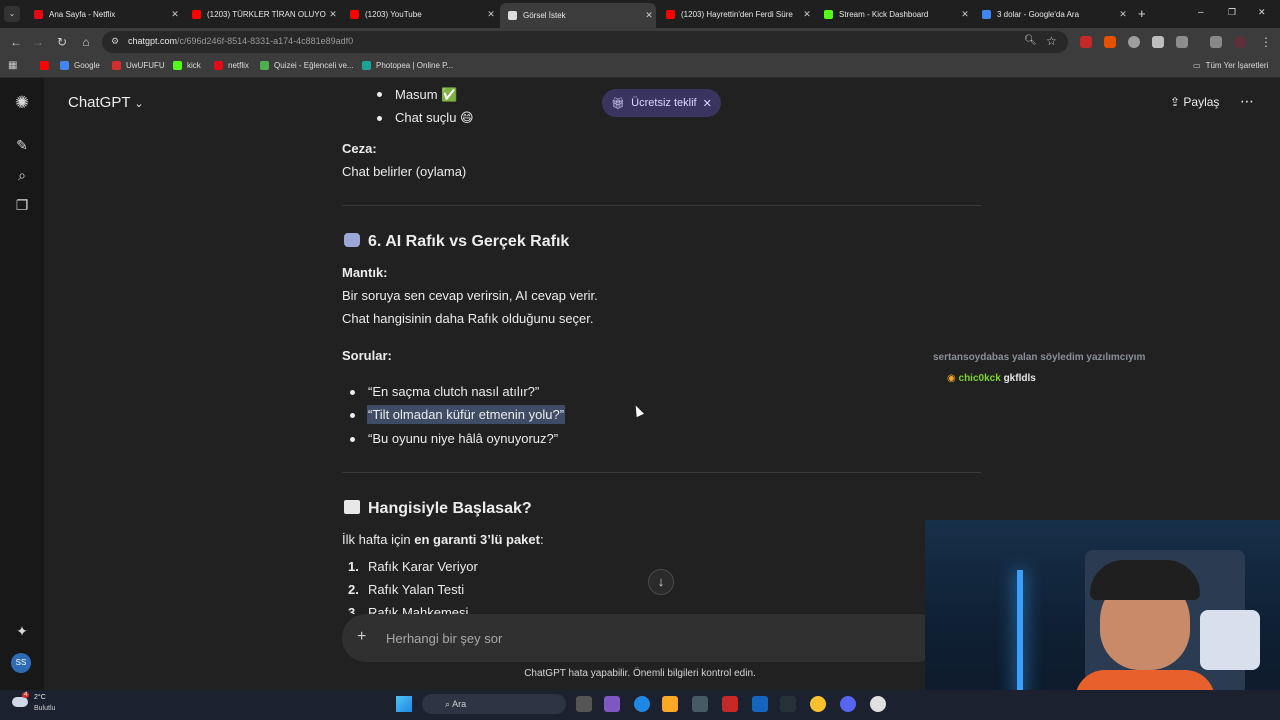 Image resolution: width=1280 pixels, height=720 pixels. I want to click on all-bookmarks-folder: ▭ Tüm Yer İşaretleri, so click(1230, 65).